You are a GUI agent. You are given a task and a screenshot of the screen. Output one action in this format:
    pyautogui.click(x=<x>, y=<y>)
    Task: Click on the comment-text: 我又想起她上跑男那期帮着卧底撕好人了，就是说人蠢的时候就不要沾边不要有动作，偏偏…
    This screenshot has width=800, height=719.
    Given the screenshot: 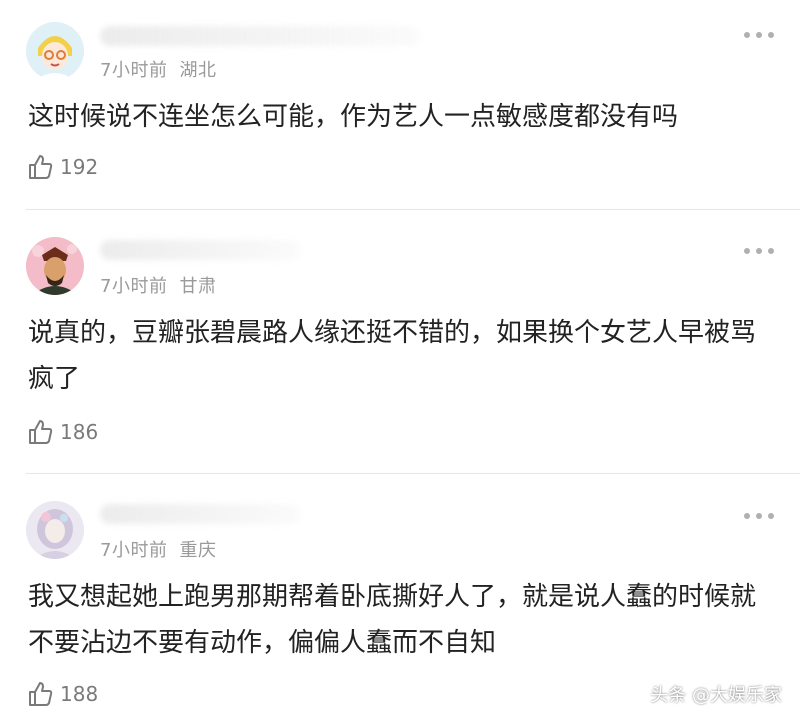 What is the action you would take?
    pyautogui.click(x=392, y=620)
    